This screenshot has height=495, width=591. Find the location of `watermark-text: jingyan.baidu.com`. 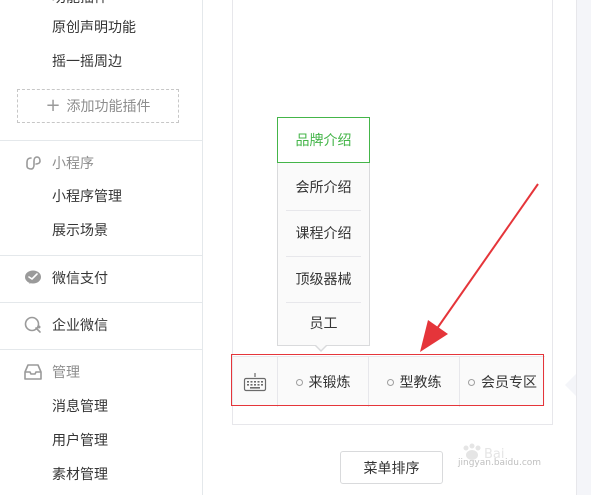

watermark-text: jingyan.baidu.com is located at coordinates (500, 463).